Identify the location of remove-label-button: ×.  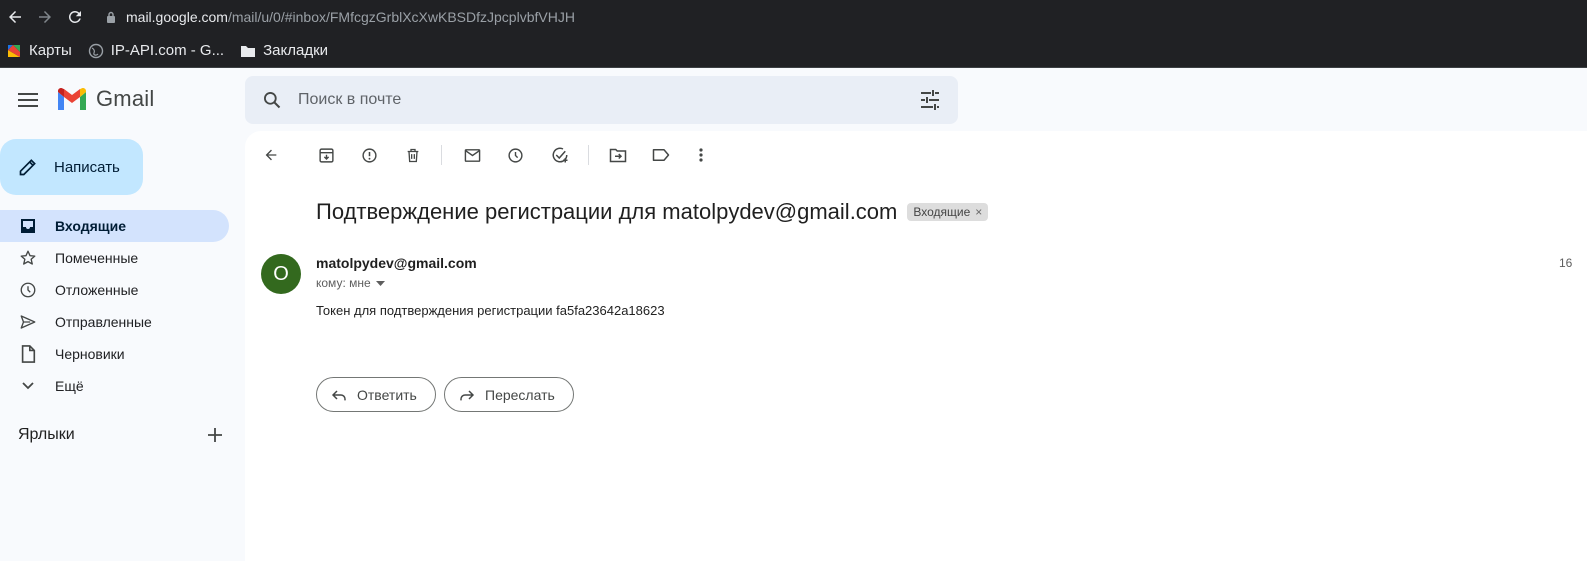
(978, 212).